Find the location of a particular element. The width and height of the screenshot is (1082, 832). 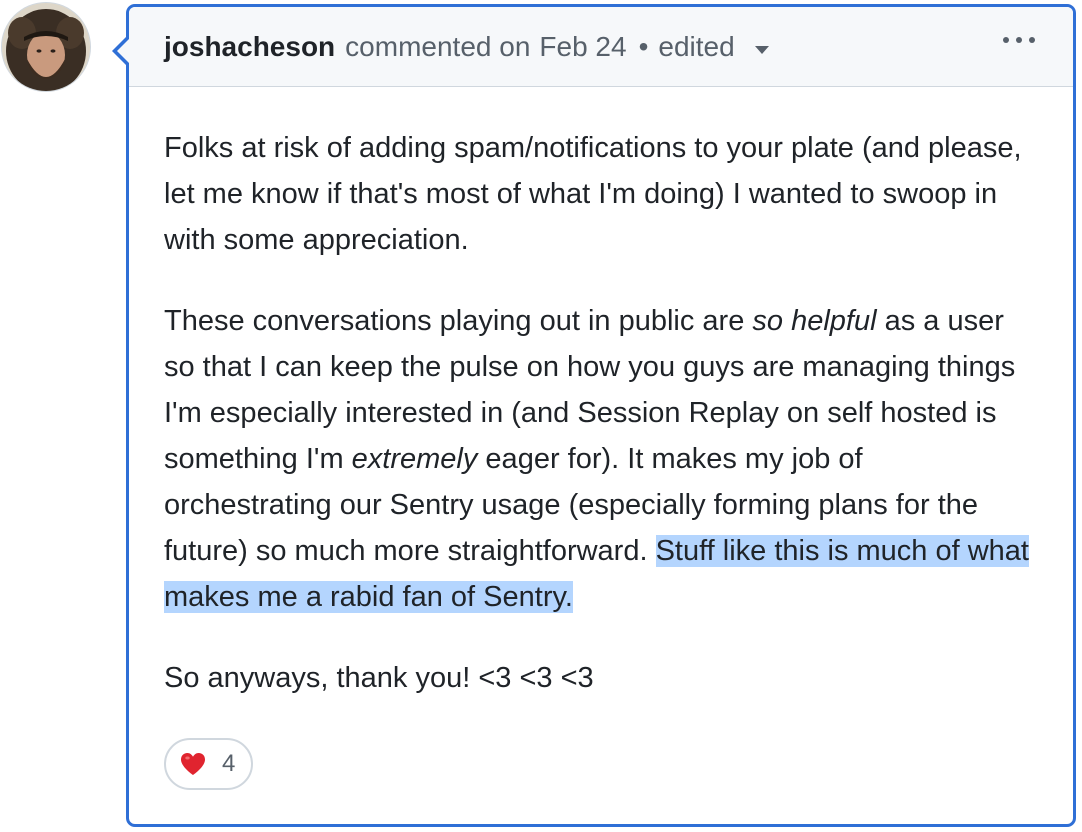

author-link: joshacheson is located at coordinates (249, 47).